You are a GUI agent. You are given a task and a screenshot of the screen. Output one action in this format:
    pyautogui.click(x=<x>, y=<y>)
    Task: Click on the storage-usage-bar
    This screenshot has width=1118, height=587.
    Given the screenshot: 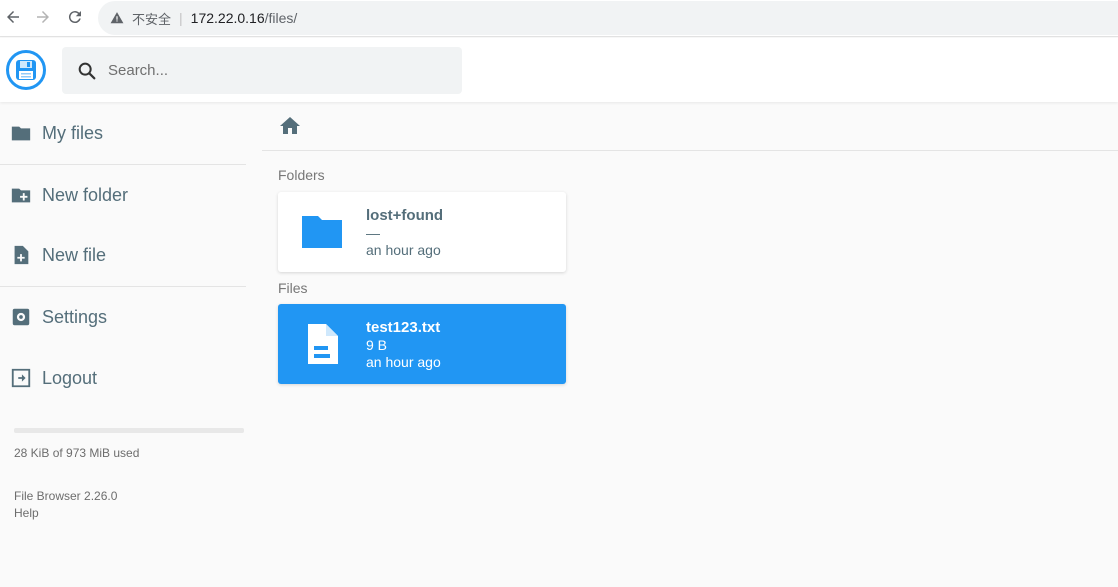 What is the action you would take?
    pyautogui.click(x=129, y=430)
    